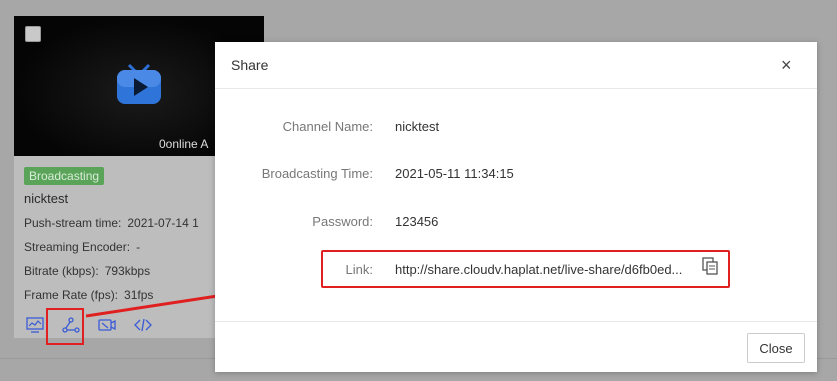  What do you see at coordinates (516, 65) in the screenshot?
I see `dialog-header: Share ×` at bounding box center [516, 65].